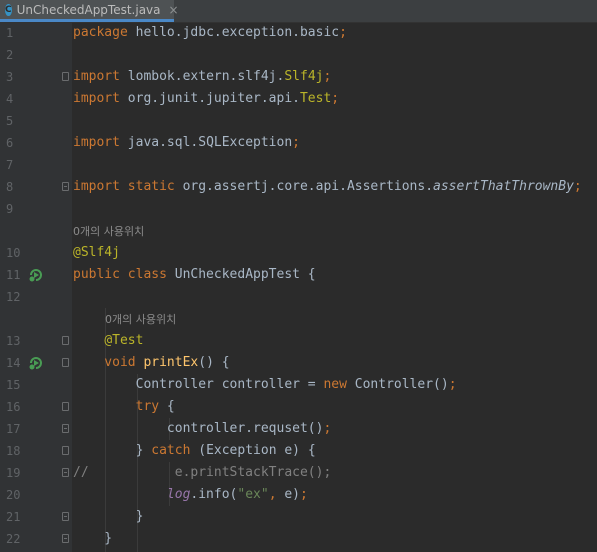 The height and width of the screenshot is (552, 597). Describe the element at coordinates (175, 450) in the screenshot. I see `code-token: catch` at that location.